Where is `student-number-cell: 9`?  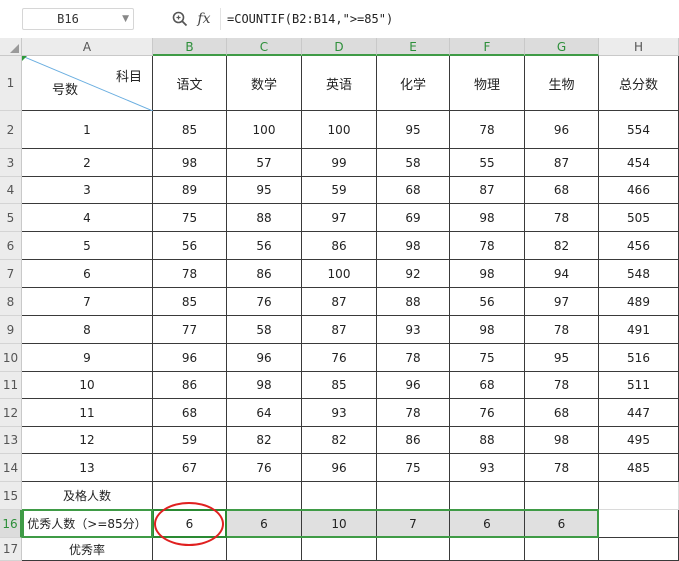 student-number-cell: 9 is located at coordinates (87, 358).